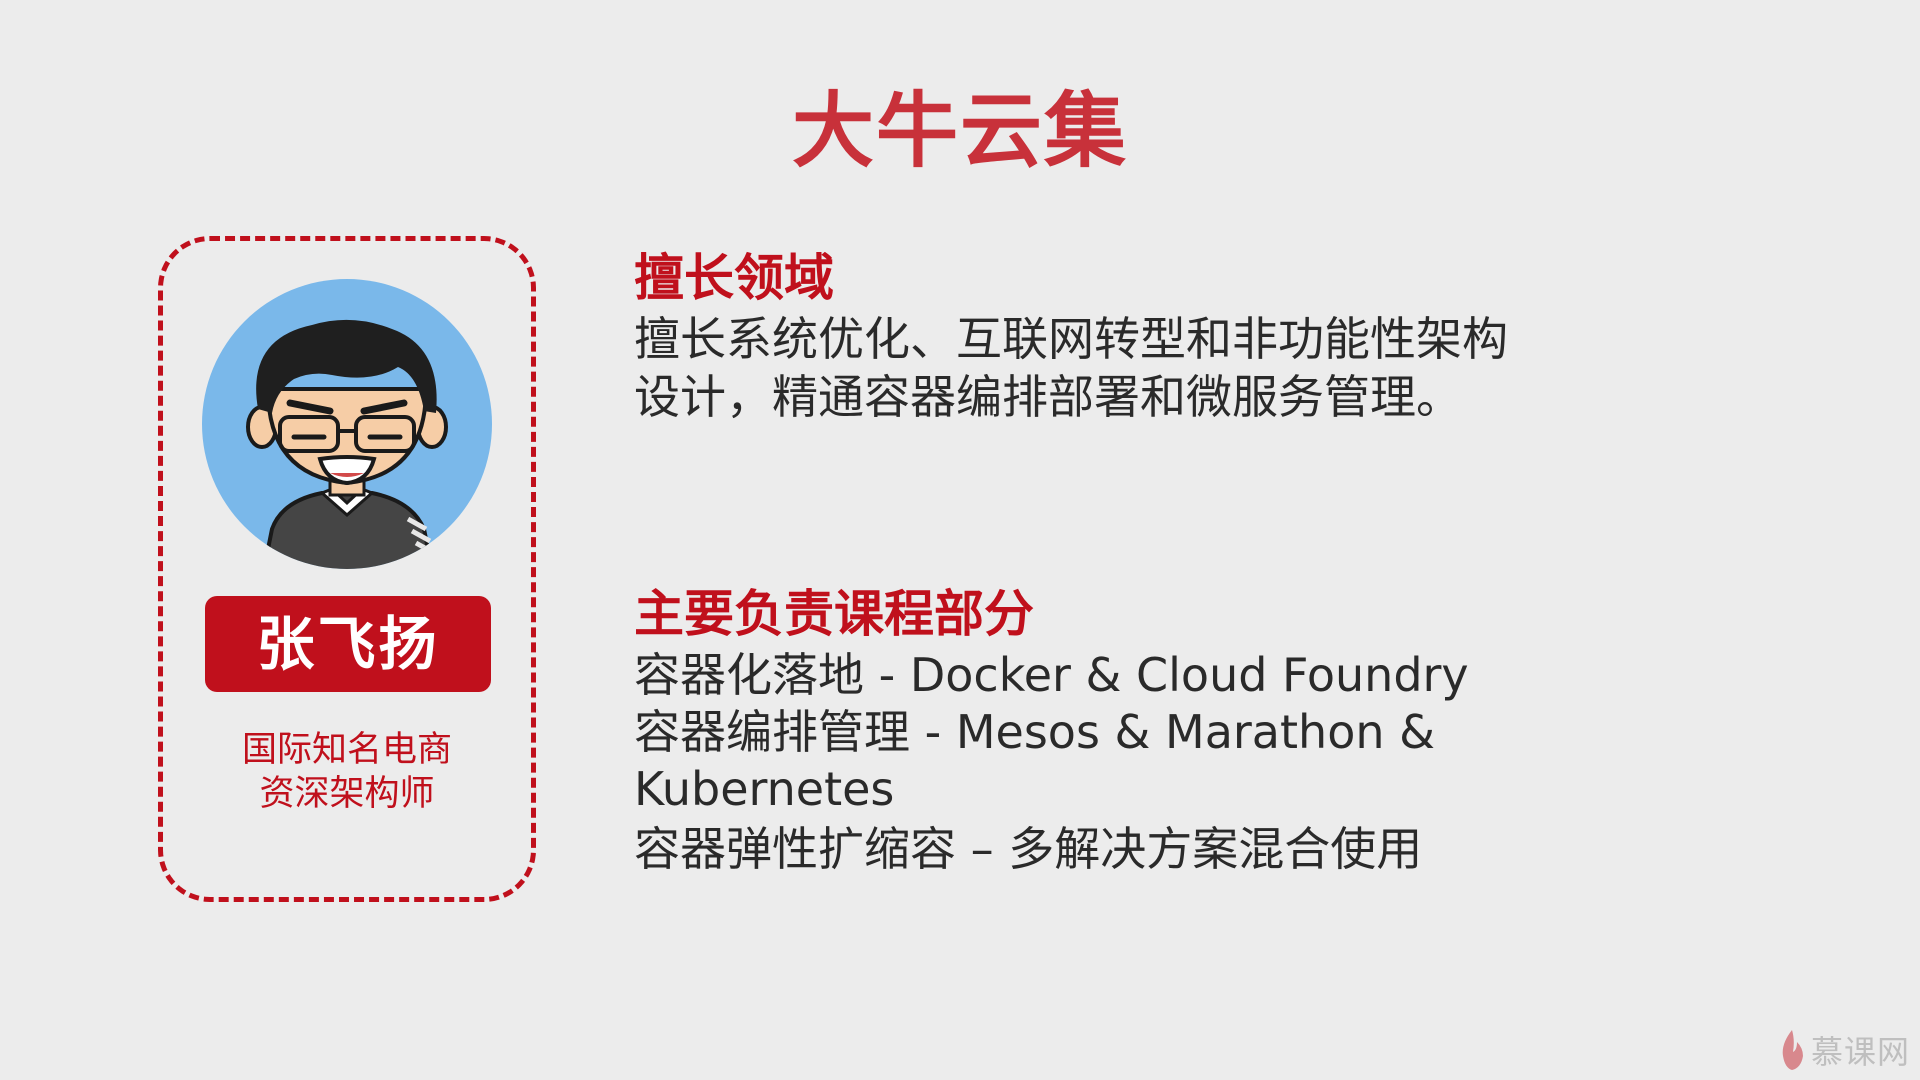 The image size is (1920, 1080). What do you see at coordinates (764, 789) in the screenshot?
I see `course-item: Kubernetes` at bounding box center [764, 789].